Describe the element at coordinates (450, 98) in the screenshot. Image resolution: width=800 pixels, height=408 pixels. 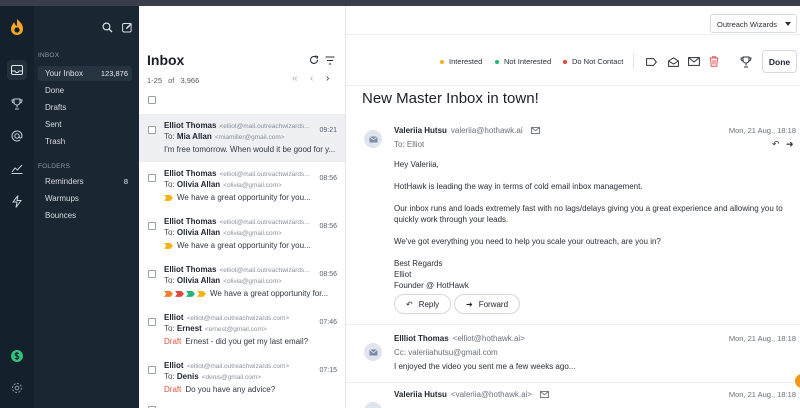
I see `email-subject: New Master Inbox in town!` at that location.